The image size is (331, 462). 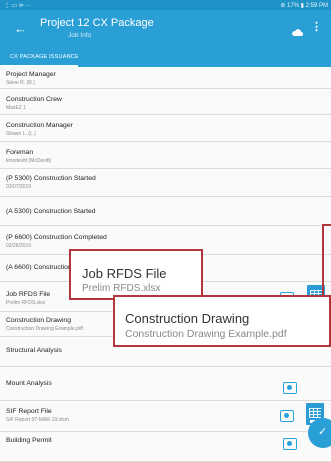 What do you see at coordinates (165, 384) in the screenshot?
I see `field-row: Mount Analysis` at bounding box center [165, 384].